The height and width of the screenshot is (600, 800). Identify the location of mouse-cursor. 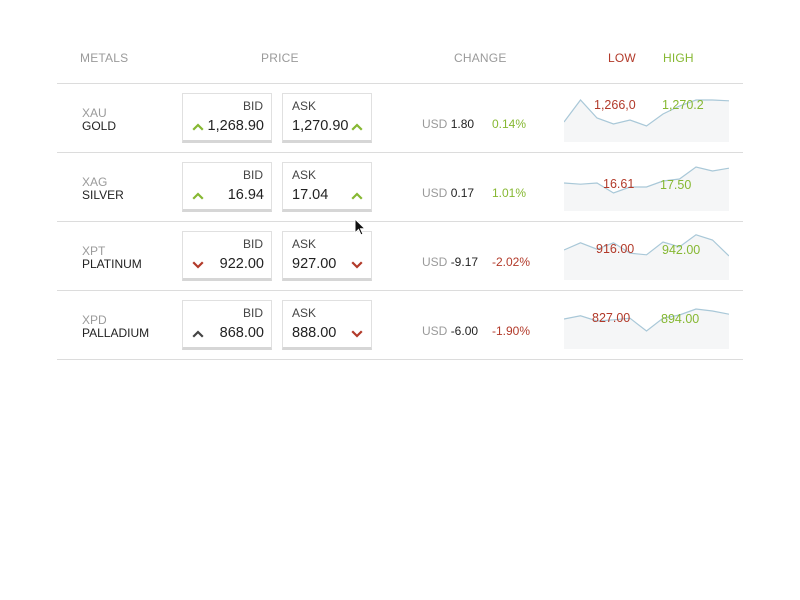
(360, 227).